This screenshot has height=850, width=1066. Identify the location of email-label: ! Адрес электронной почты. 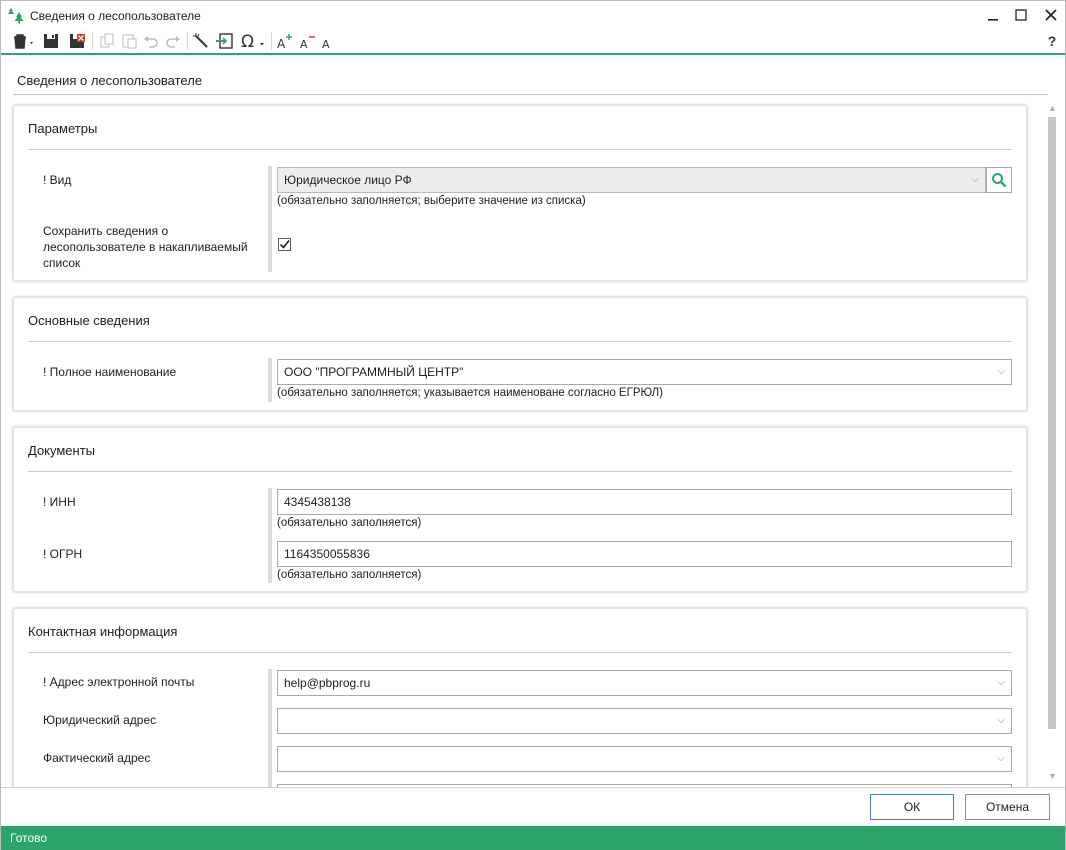
(119, 682).